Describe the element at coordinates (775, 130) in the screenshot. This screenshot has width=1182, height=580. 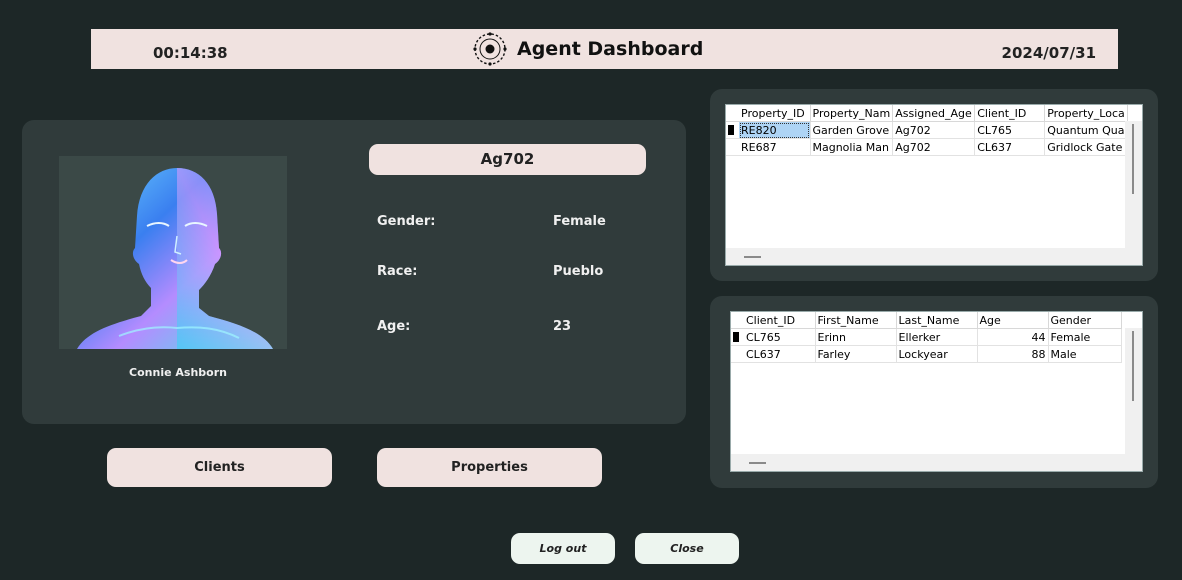
I see `table-cell: RE820` at that location.